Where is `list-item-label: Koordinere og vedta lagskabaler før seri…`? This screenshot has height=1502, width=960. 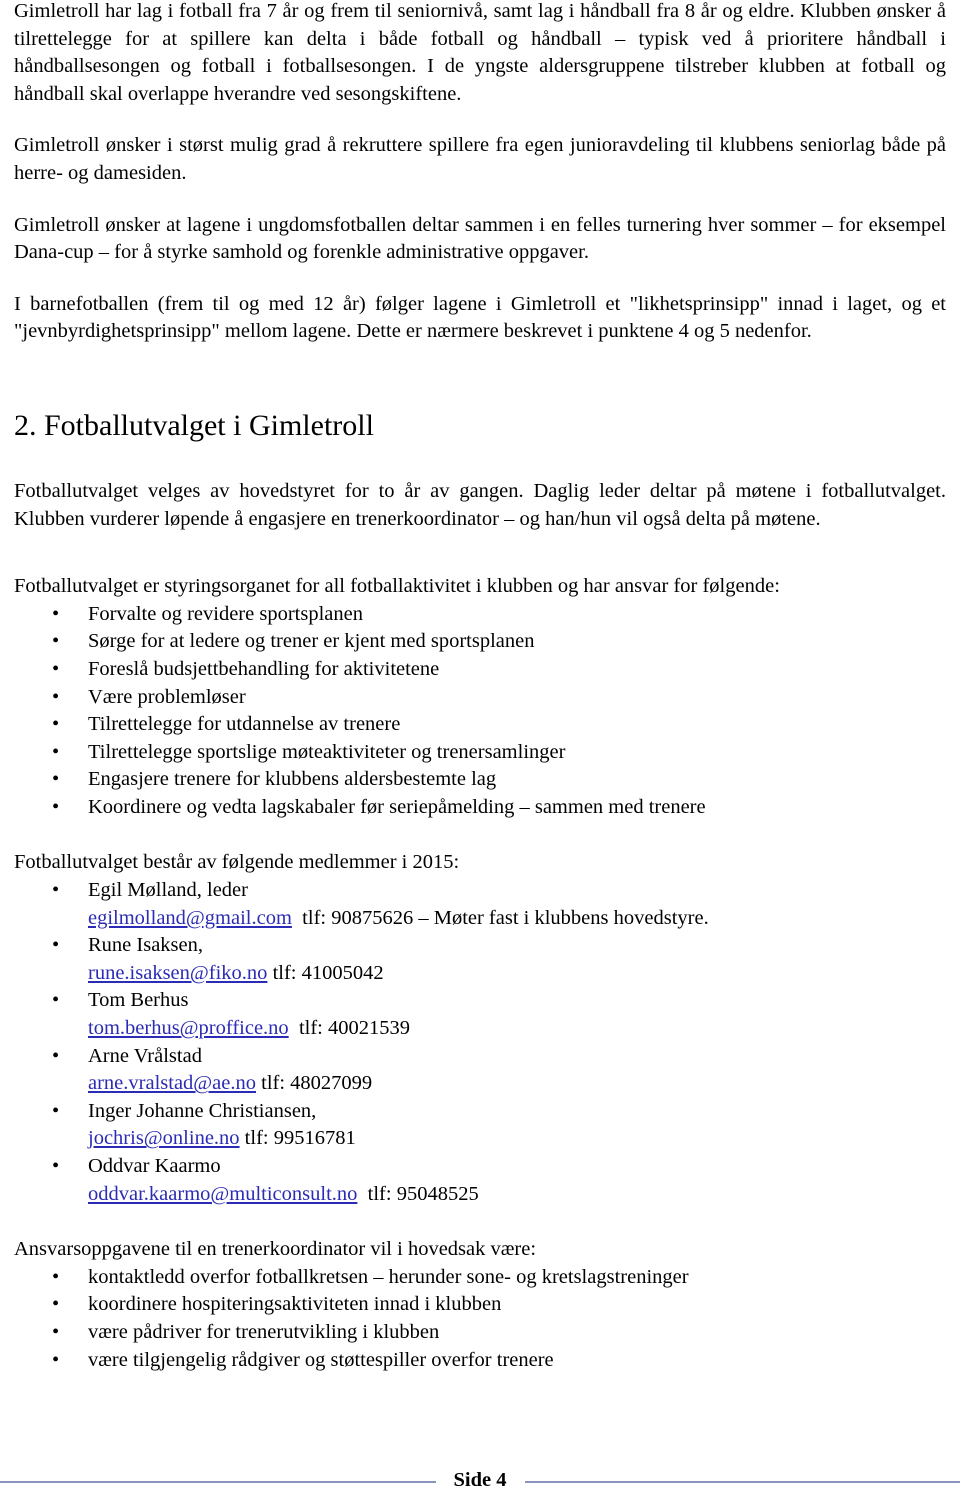
list-item-label: Koordinere og vedta lagskabaler før seri… is located at coordinates (397, 806).